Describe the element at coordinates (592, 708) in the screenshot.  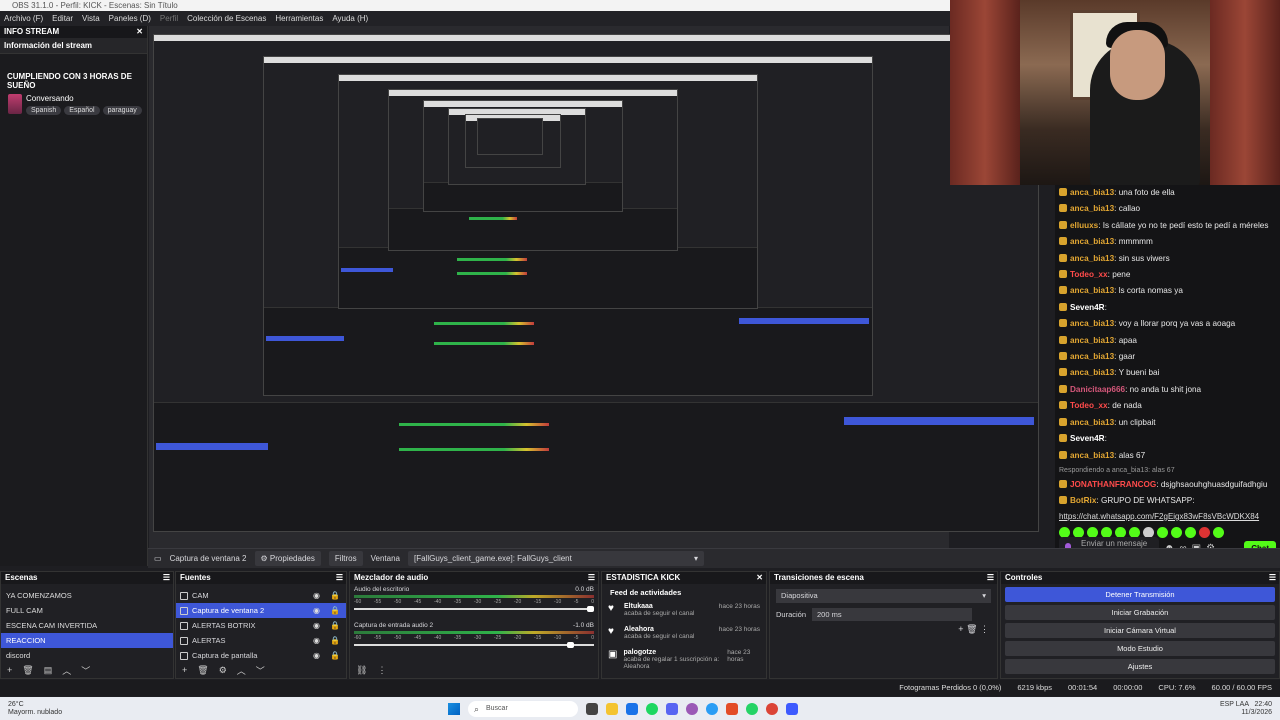
I see `task-view-icon` at that location.